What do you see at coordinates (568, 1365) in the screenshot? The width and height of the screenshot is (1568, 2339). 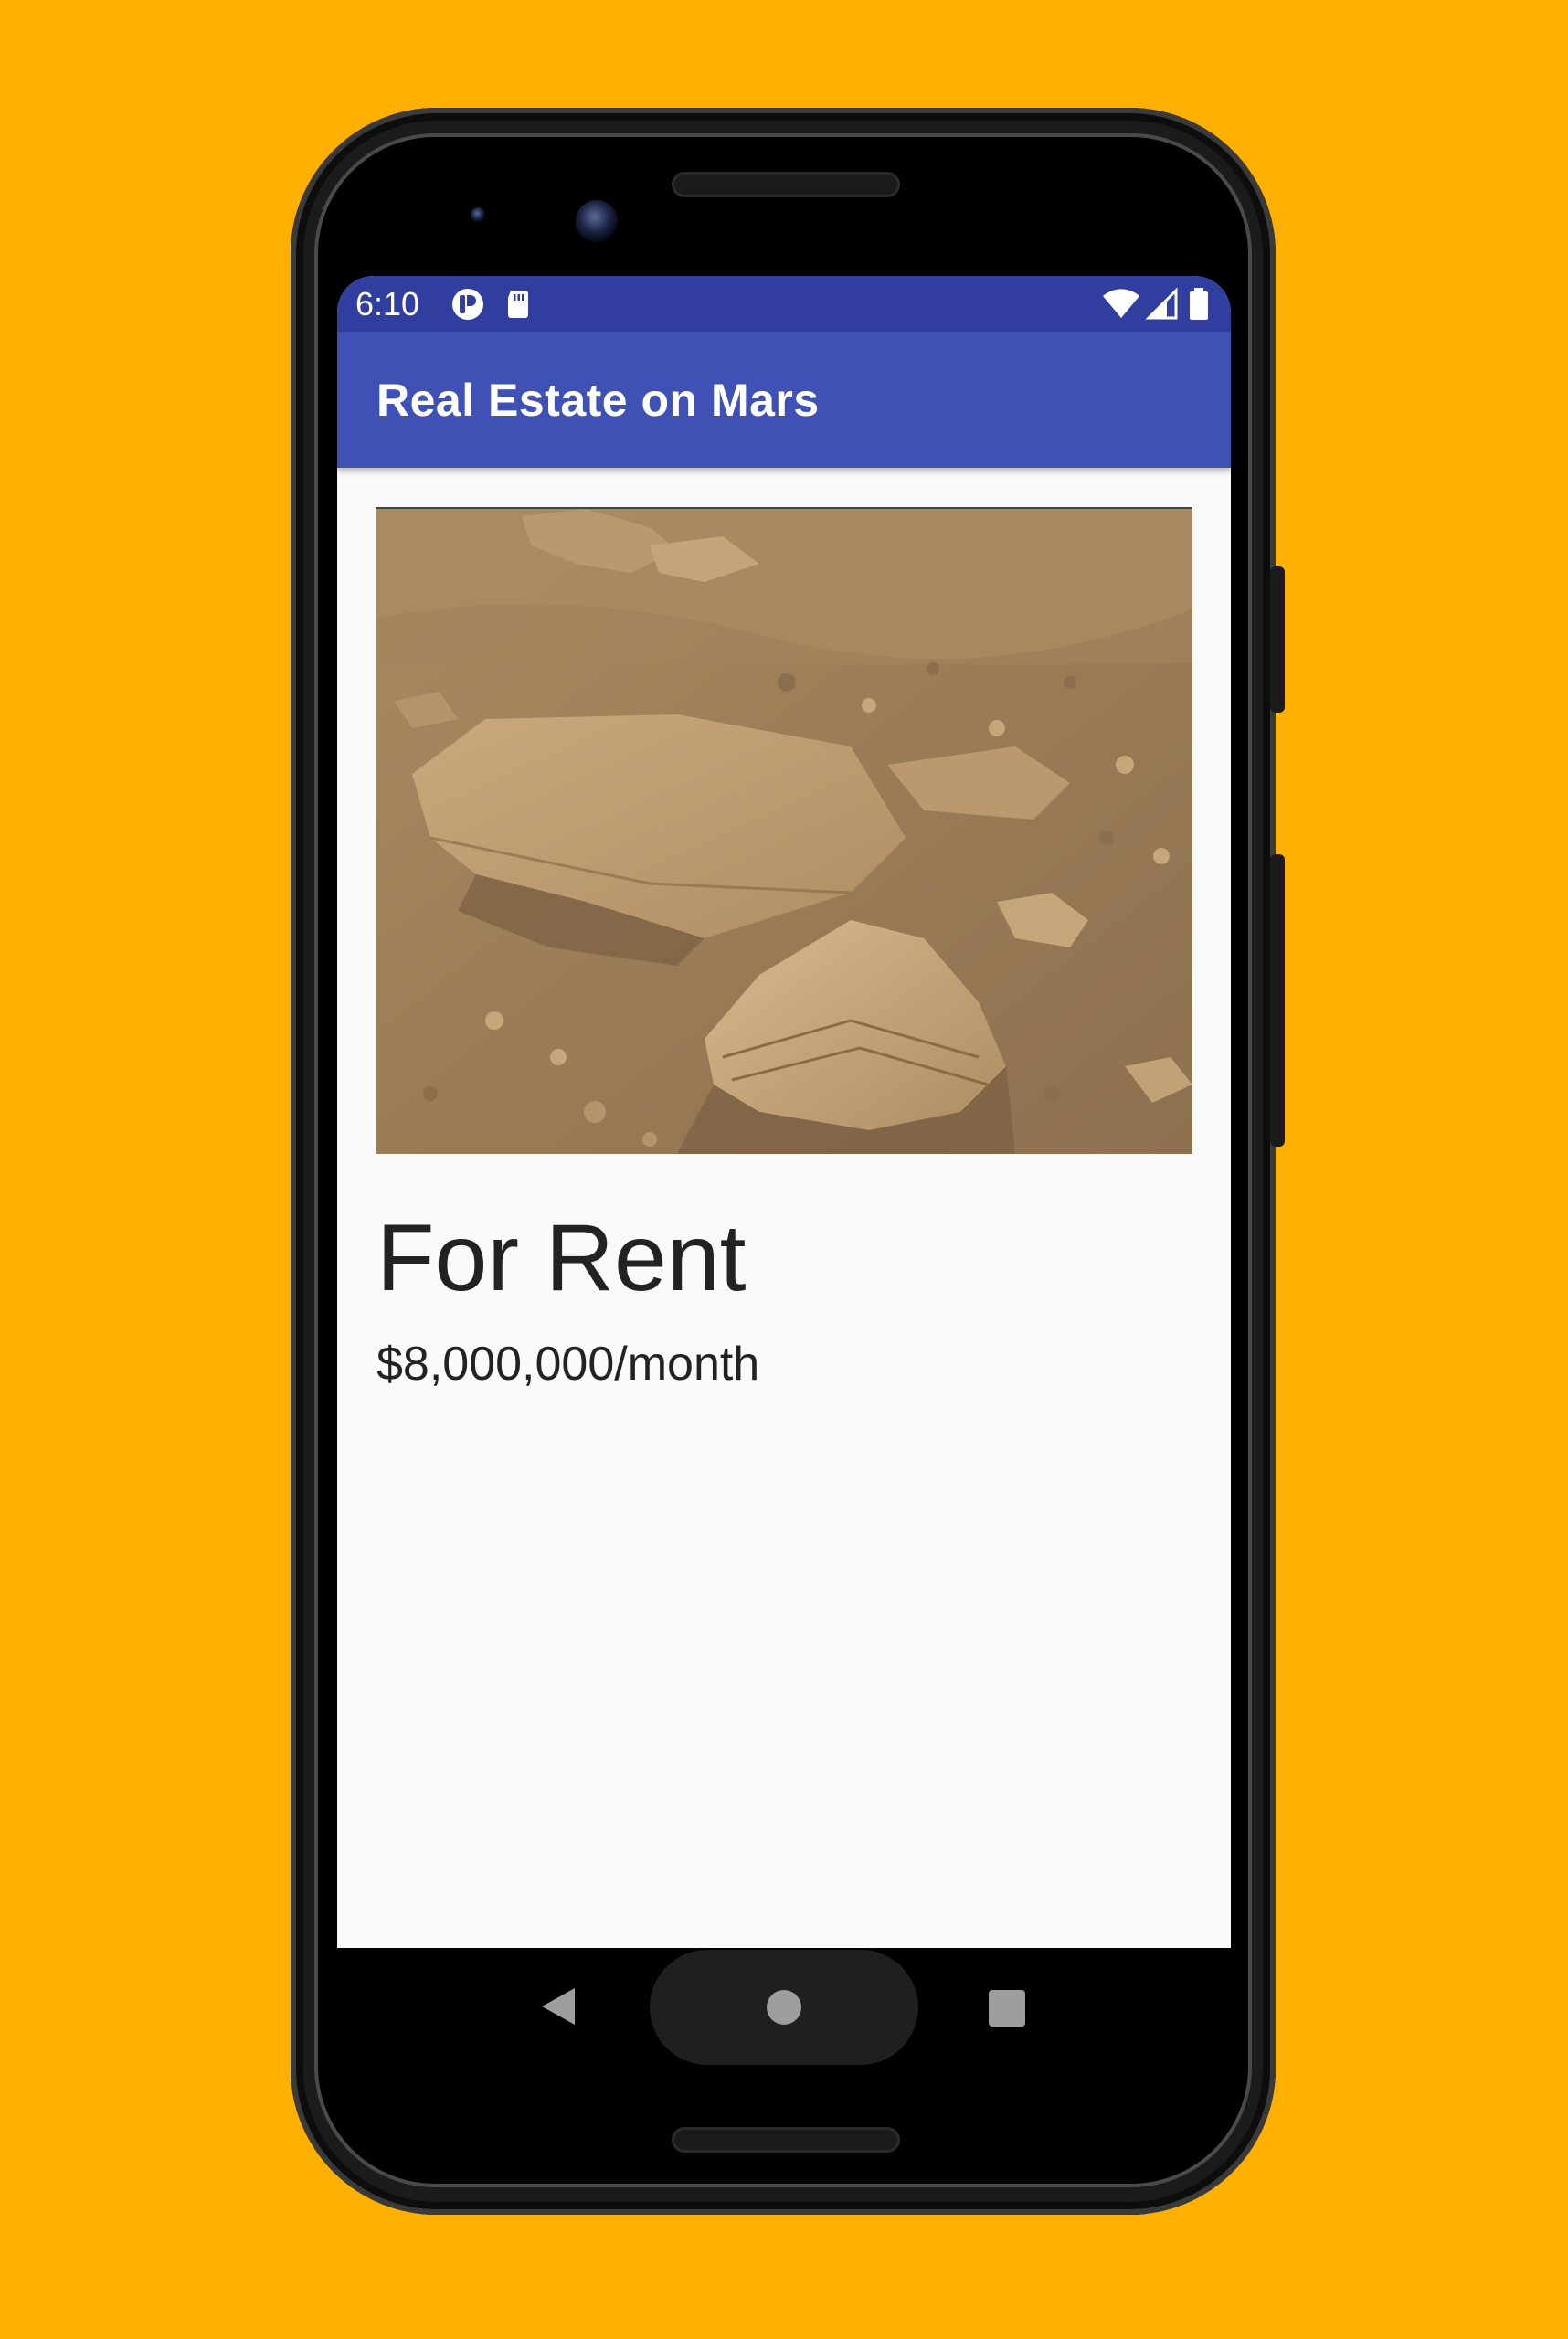 I see `listing-price: $8,000,000/month` at bounding box center [568, 1365].